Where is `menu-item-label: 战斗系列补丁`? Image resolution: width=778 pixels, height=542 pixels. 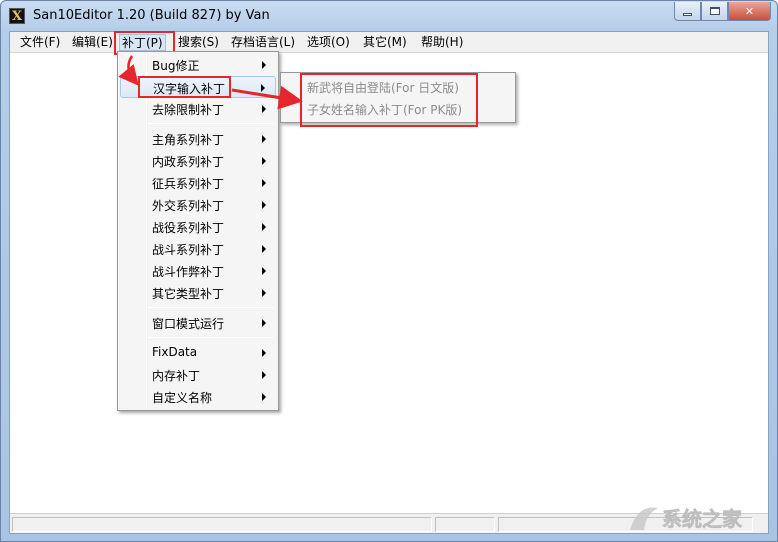 menu-item-label: 战斗系列补丁 is located at coordinates (188, 250).